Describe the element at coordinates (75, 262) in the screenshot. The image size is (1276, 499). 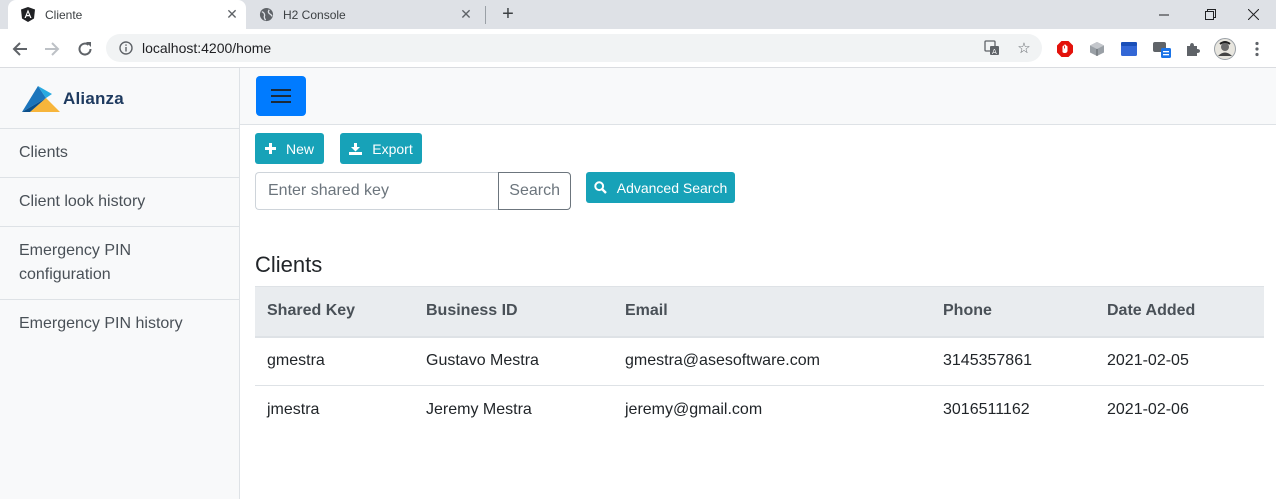
I see `sidebar-item-label: Emergency PIN configuration` at that location.